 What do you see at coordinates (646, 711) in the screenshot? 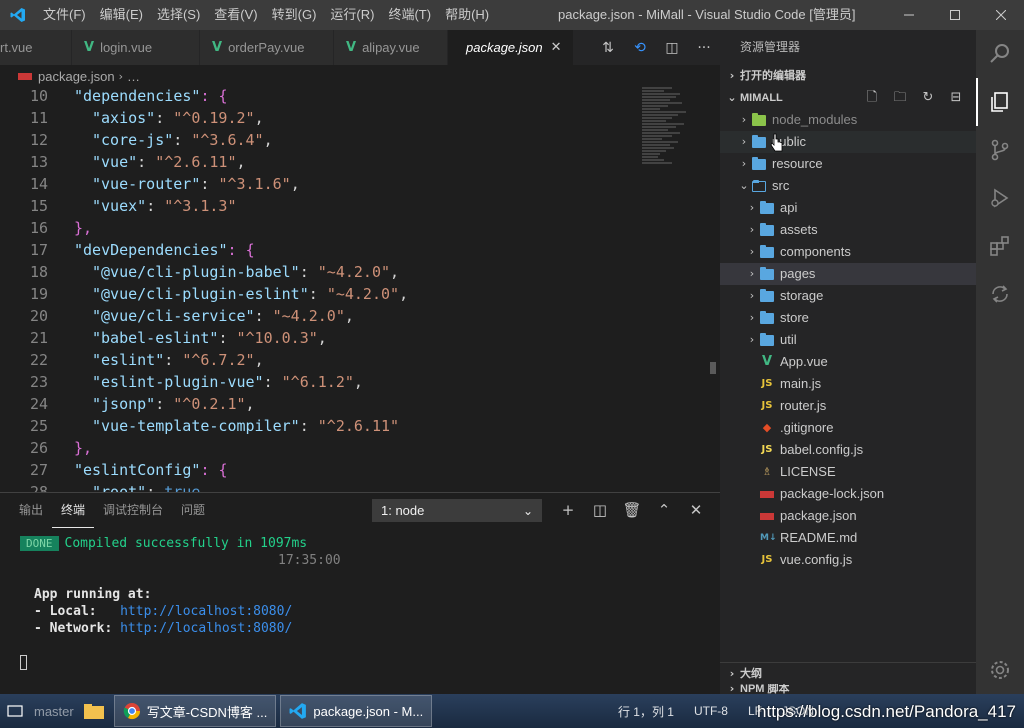
I see `status-item: 行 1，列 1` at bounding box center [646, 711].